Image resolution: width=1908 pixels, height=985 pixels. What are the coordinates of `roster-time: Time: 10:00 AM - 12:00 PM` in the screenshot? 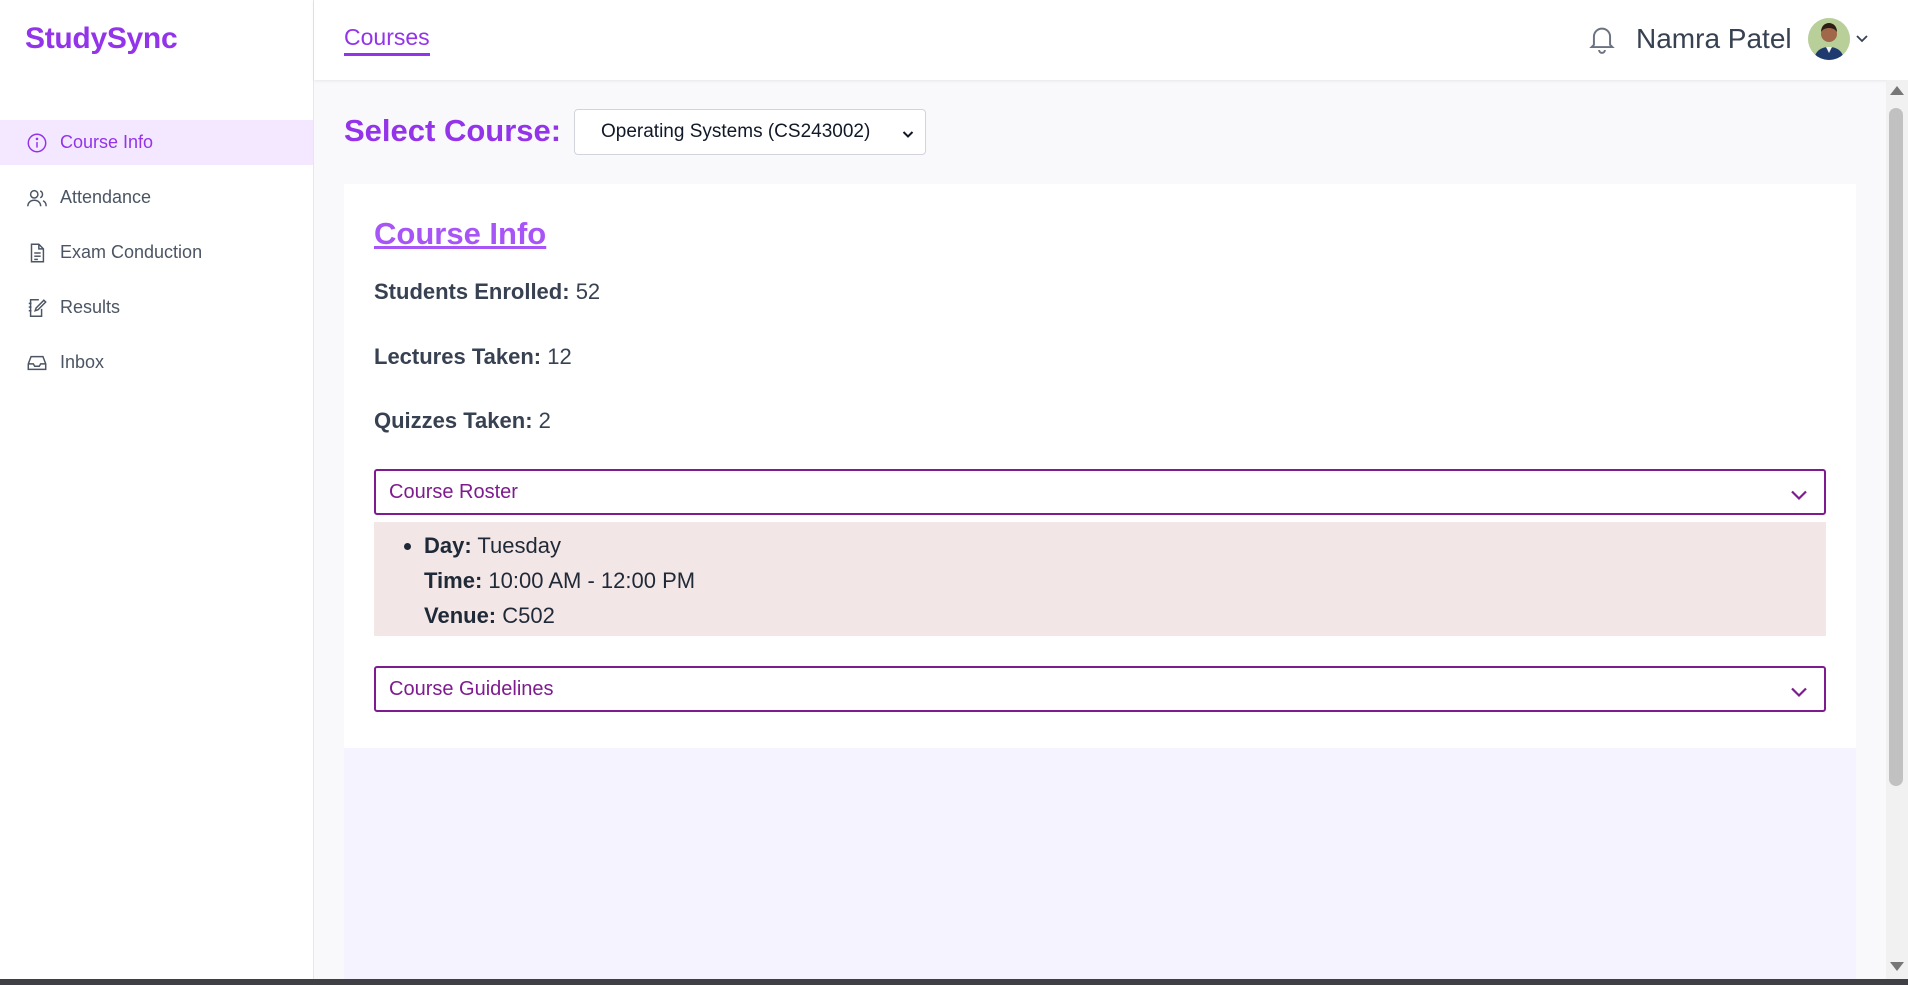 It's located at (560, 580).